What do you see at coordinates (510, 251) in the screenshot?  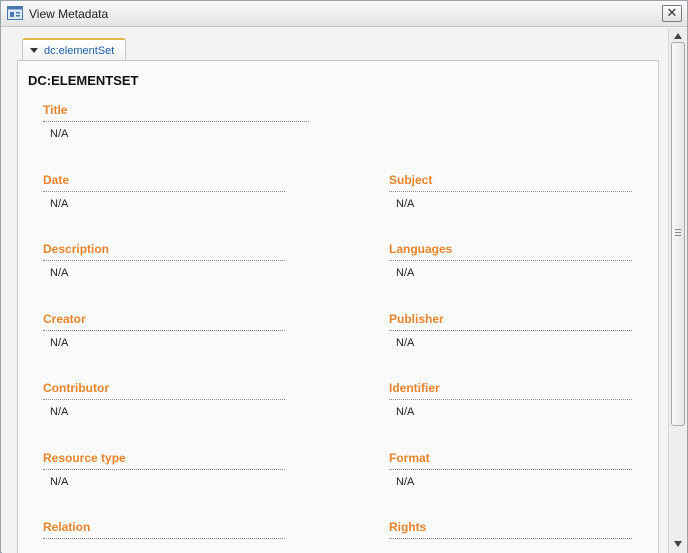 I see `field-languages-label: Languages` at bounding box center [510, 251].